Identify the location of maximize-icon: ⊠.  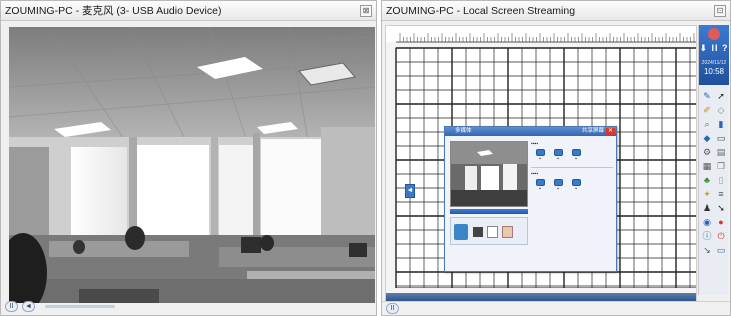
(366, 11).